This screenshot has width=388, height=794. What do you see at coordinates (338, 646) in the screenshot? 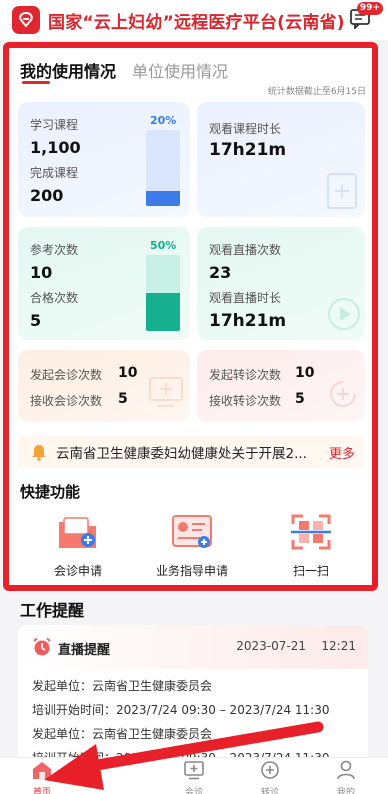
I see `reminder-time: 12:21` at bounding box center [338, 646].